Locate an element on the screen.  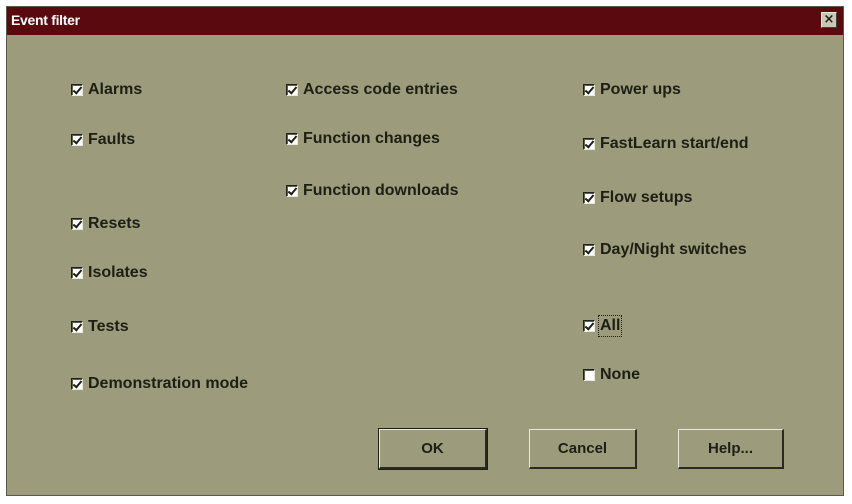
checkbox-all: All is located at coordinates (603, 326).